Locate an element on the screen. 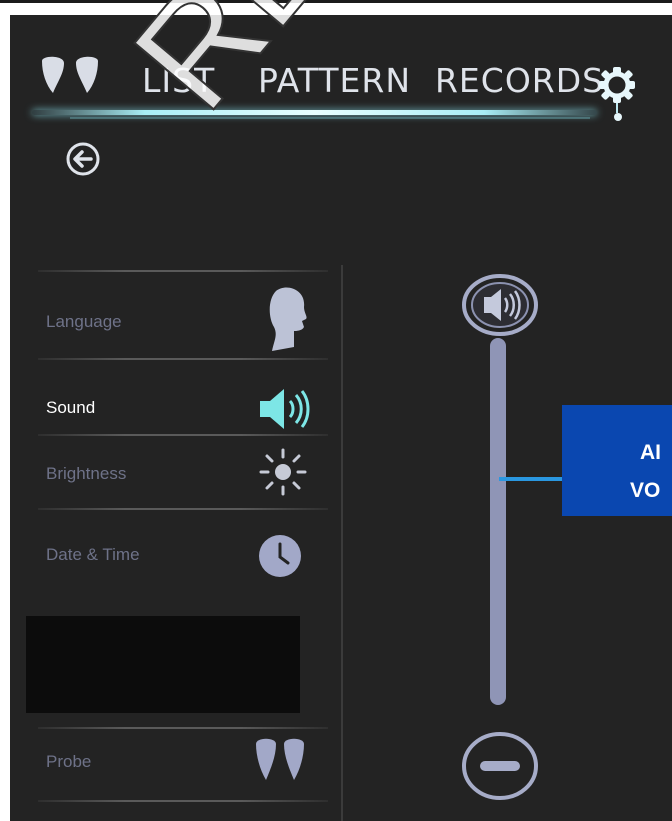 The width and height of the screenshot is (672, 821). callout-line-2: VO is located at coordinates (645, 490).